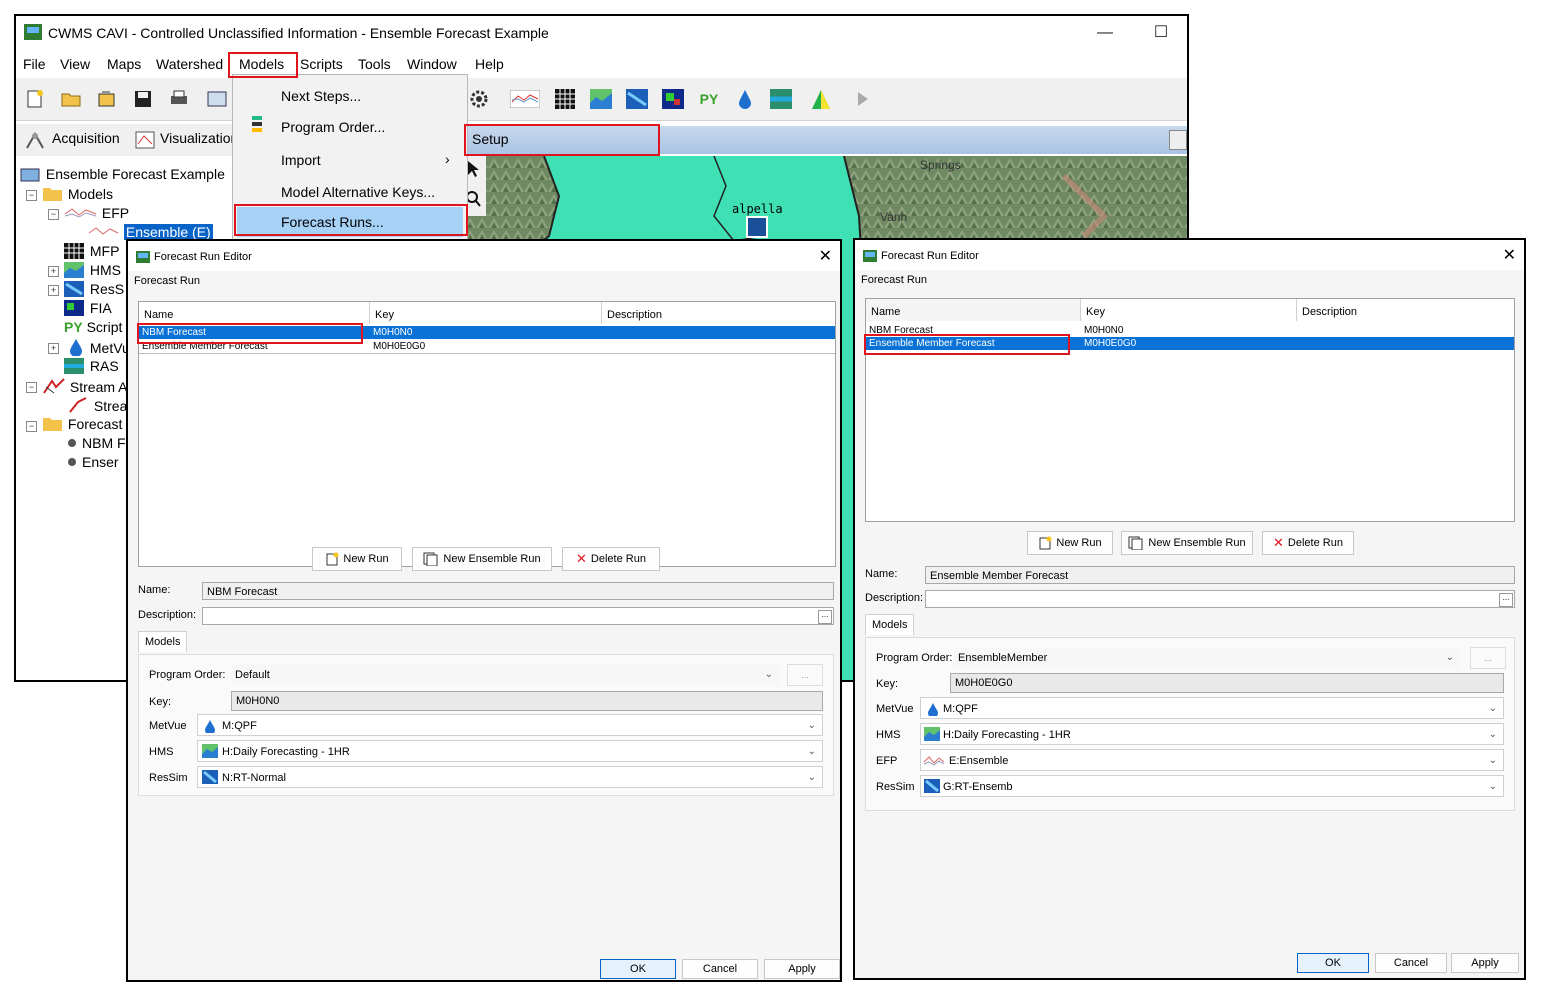  I want to click on menu-models: Models, so click(261, 64).